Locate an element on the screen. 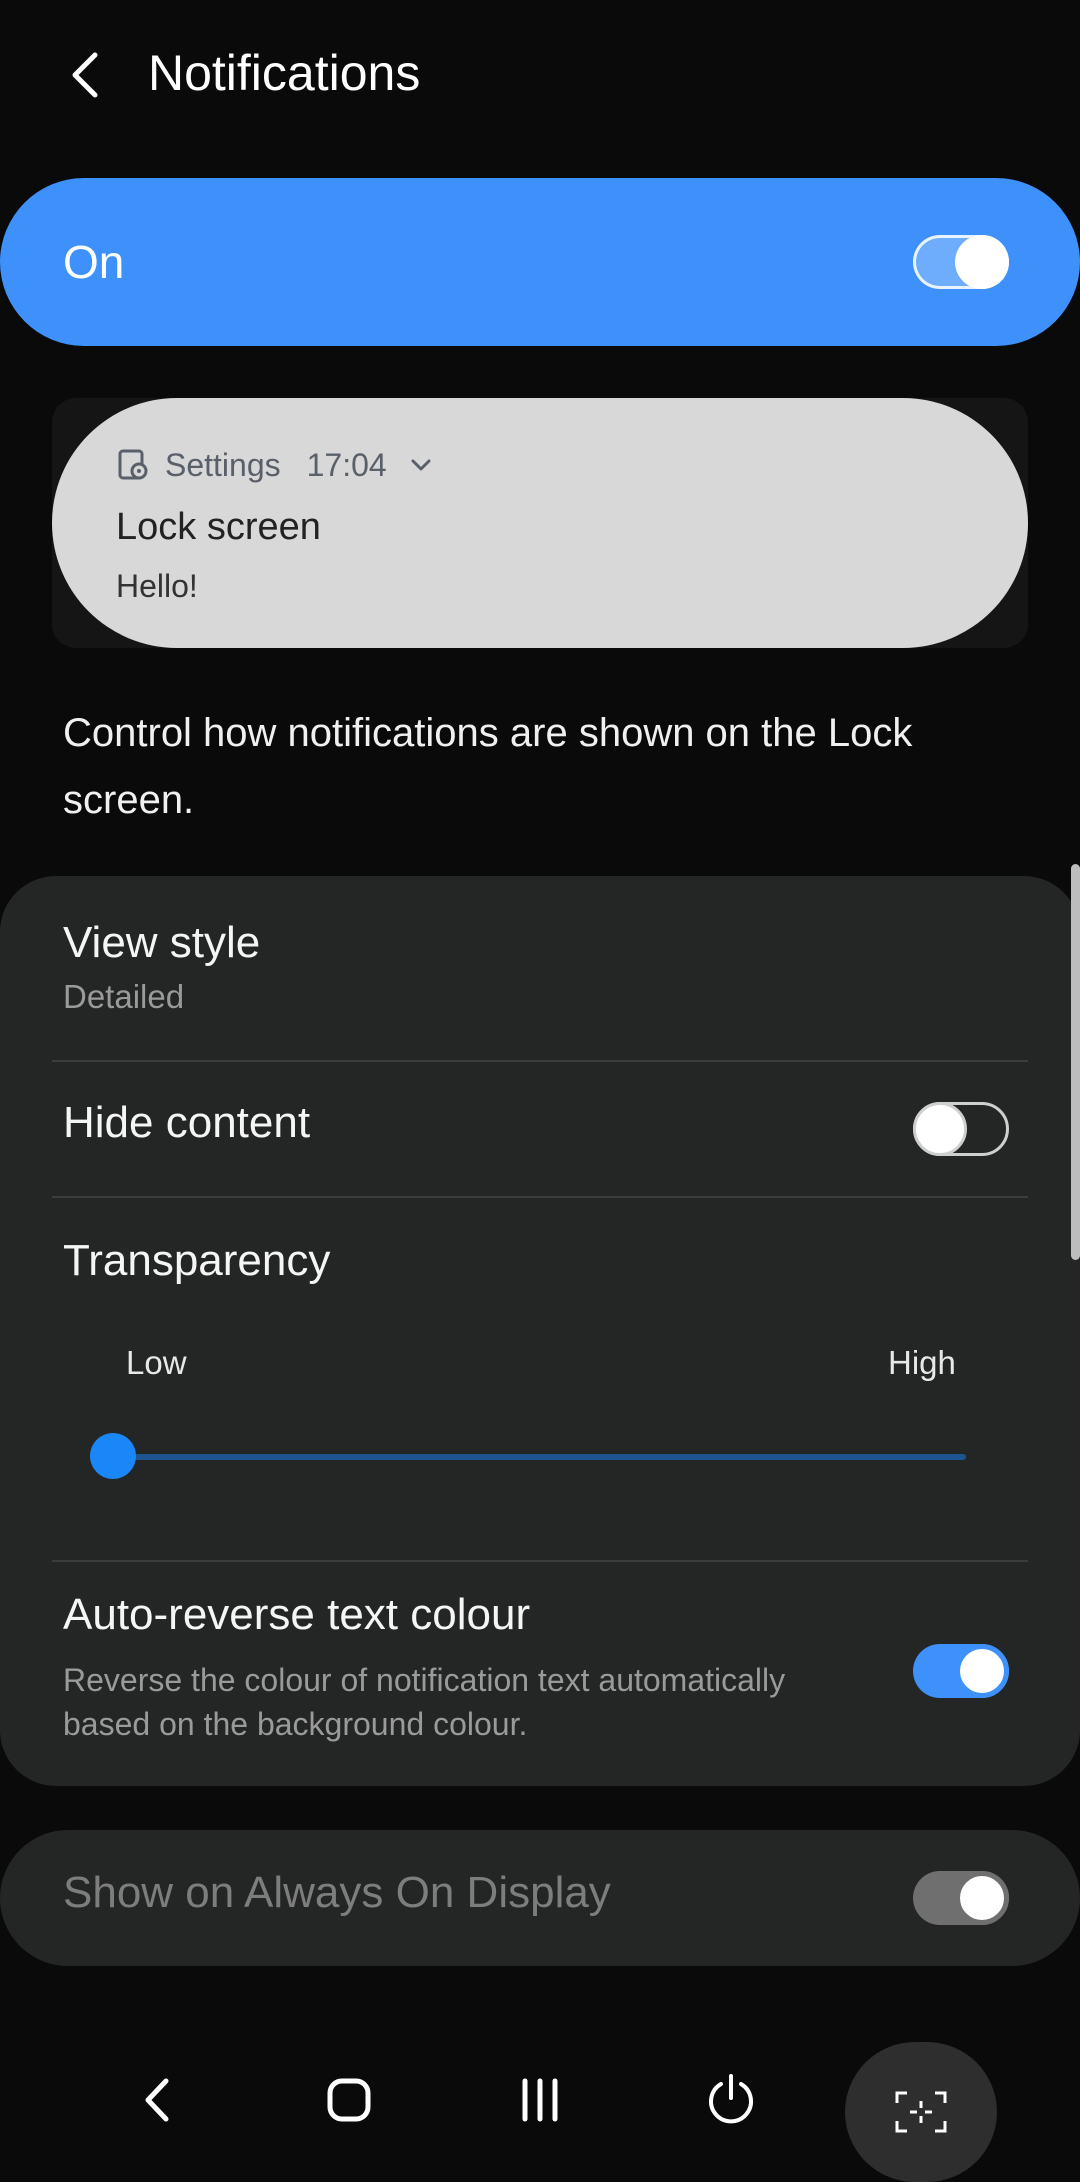 The image size is (1080, 2182). hide-content-toggle is located at coordinates (961, 1129).